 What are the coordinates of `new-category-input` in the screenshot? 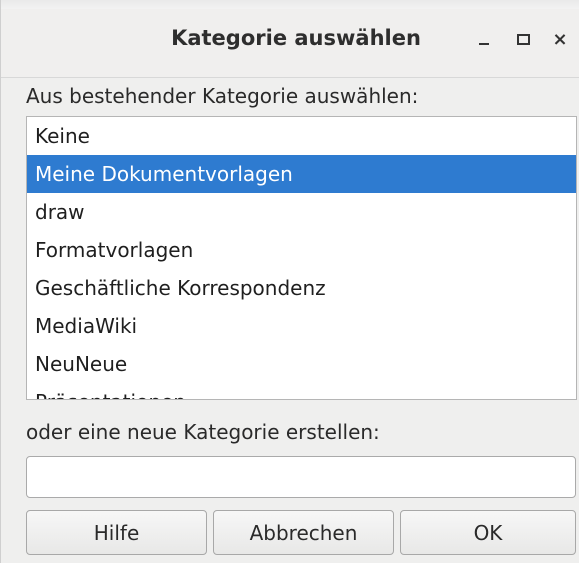 It's located at (301, 477).